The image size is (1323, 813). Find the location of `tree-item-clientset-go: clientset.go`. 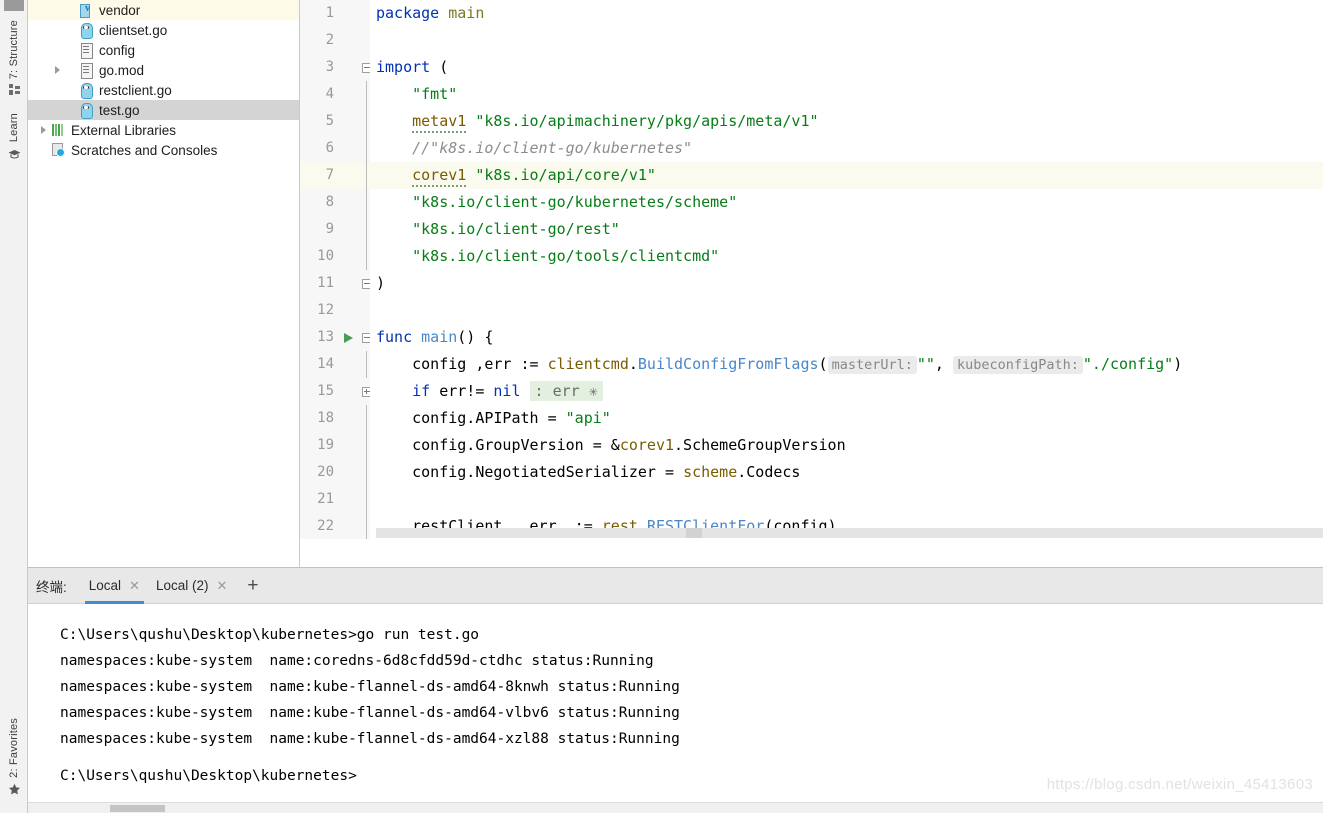

tree-item-clientset-go: clientset.go is located at coordinates (163, 30).